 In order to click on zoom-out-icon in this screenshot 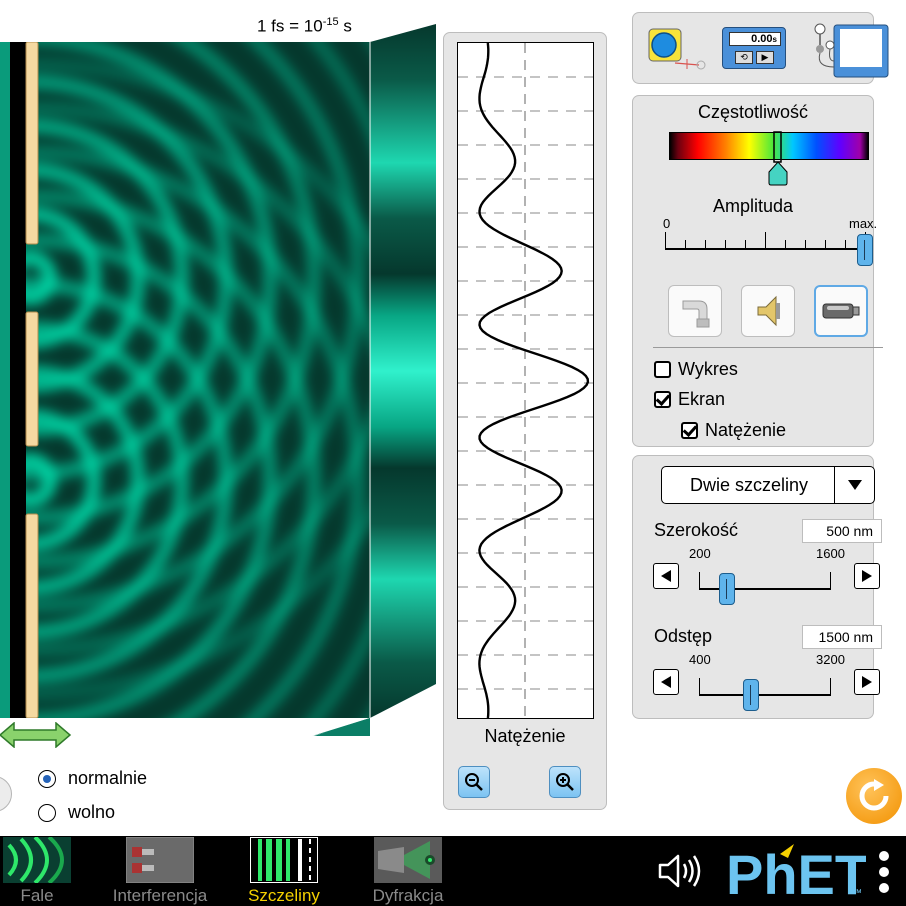, I will do `click(474, 782)`.